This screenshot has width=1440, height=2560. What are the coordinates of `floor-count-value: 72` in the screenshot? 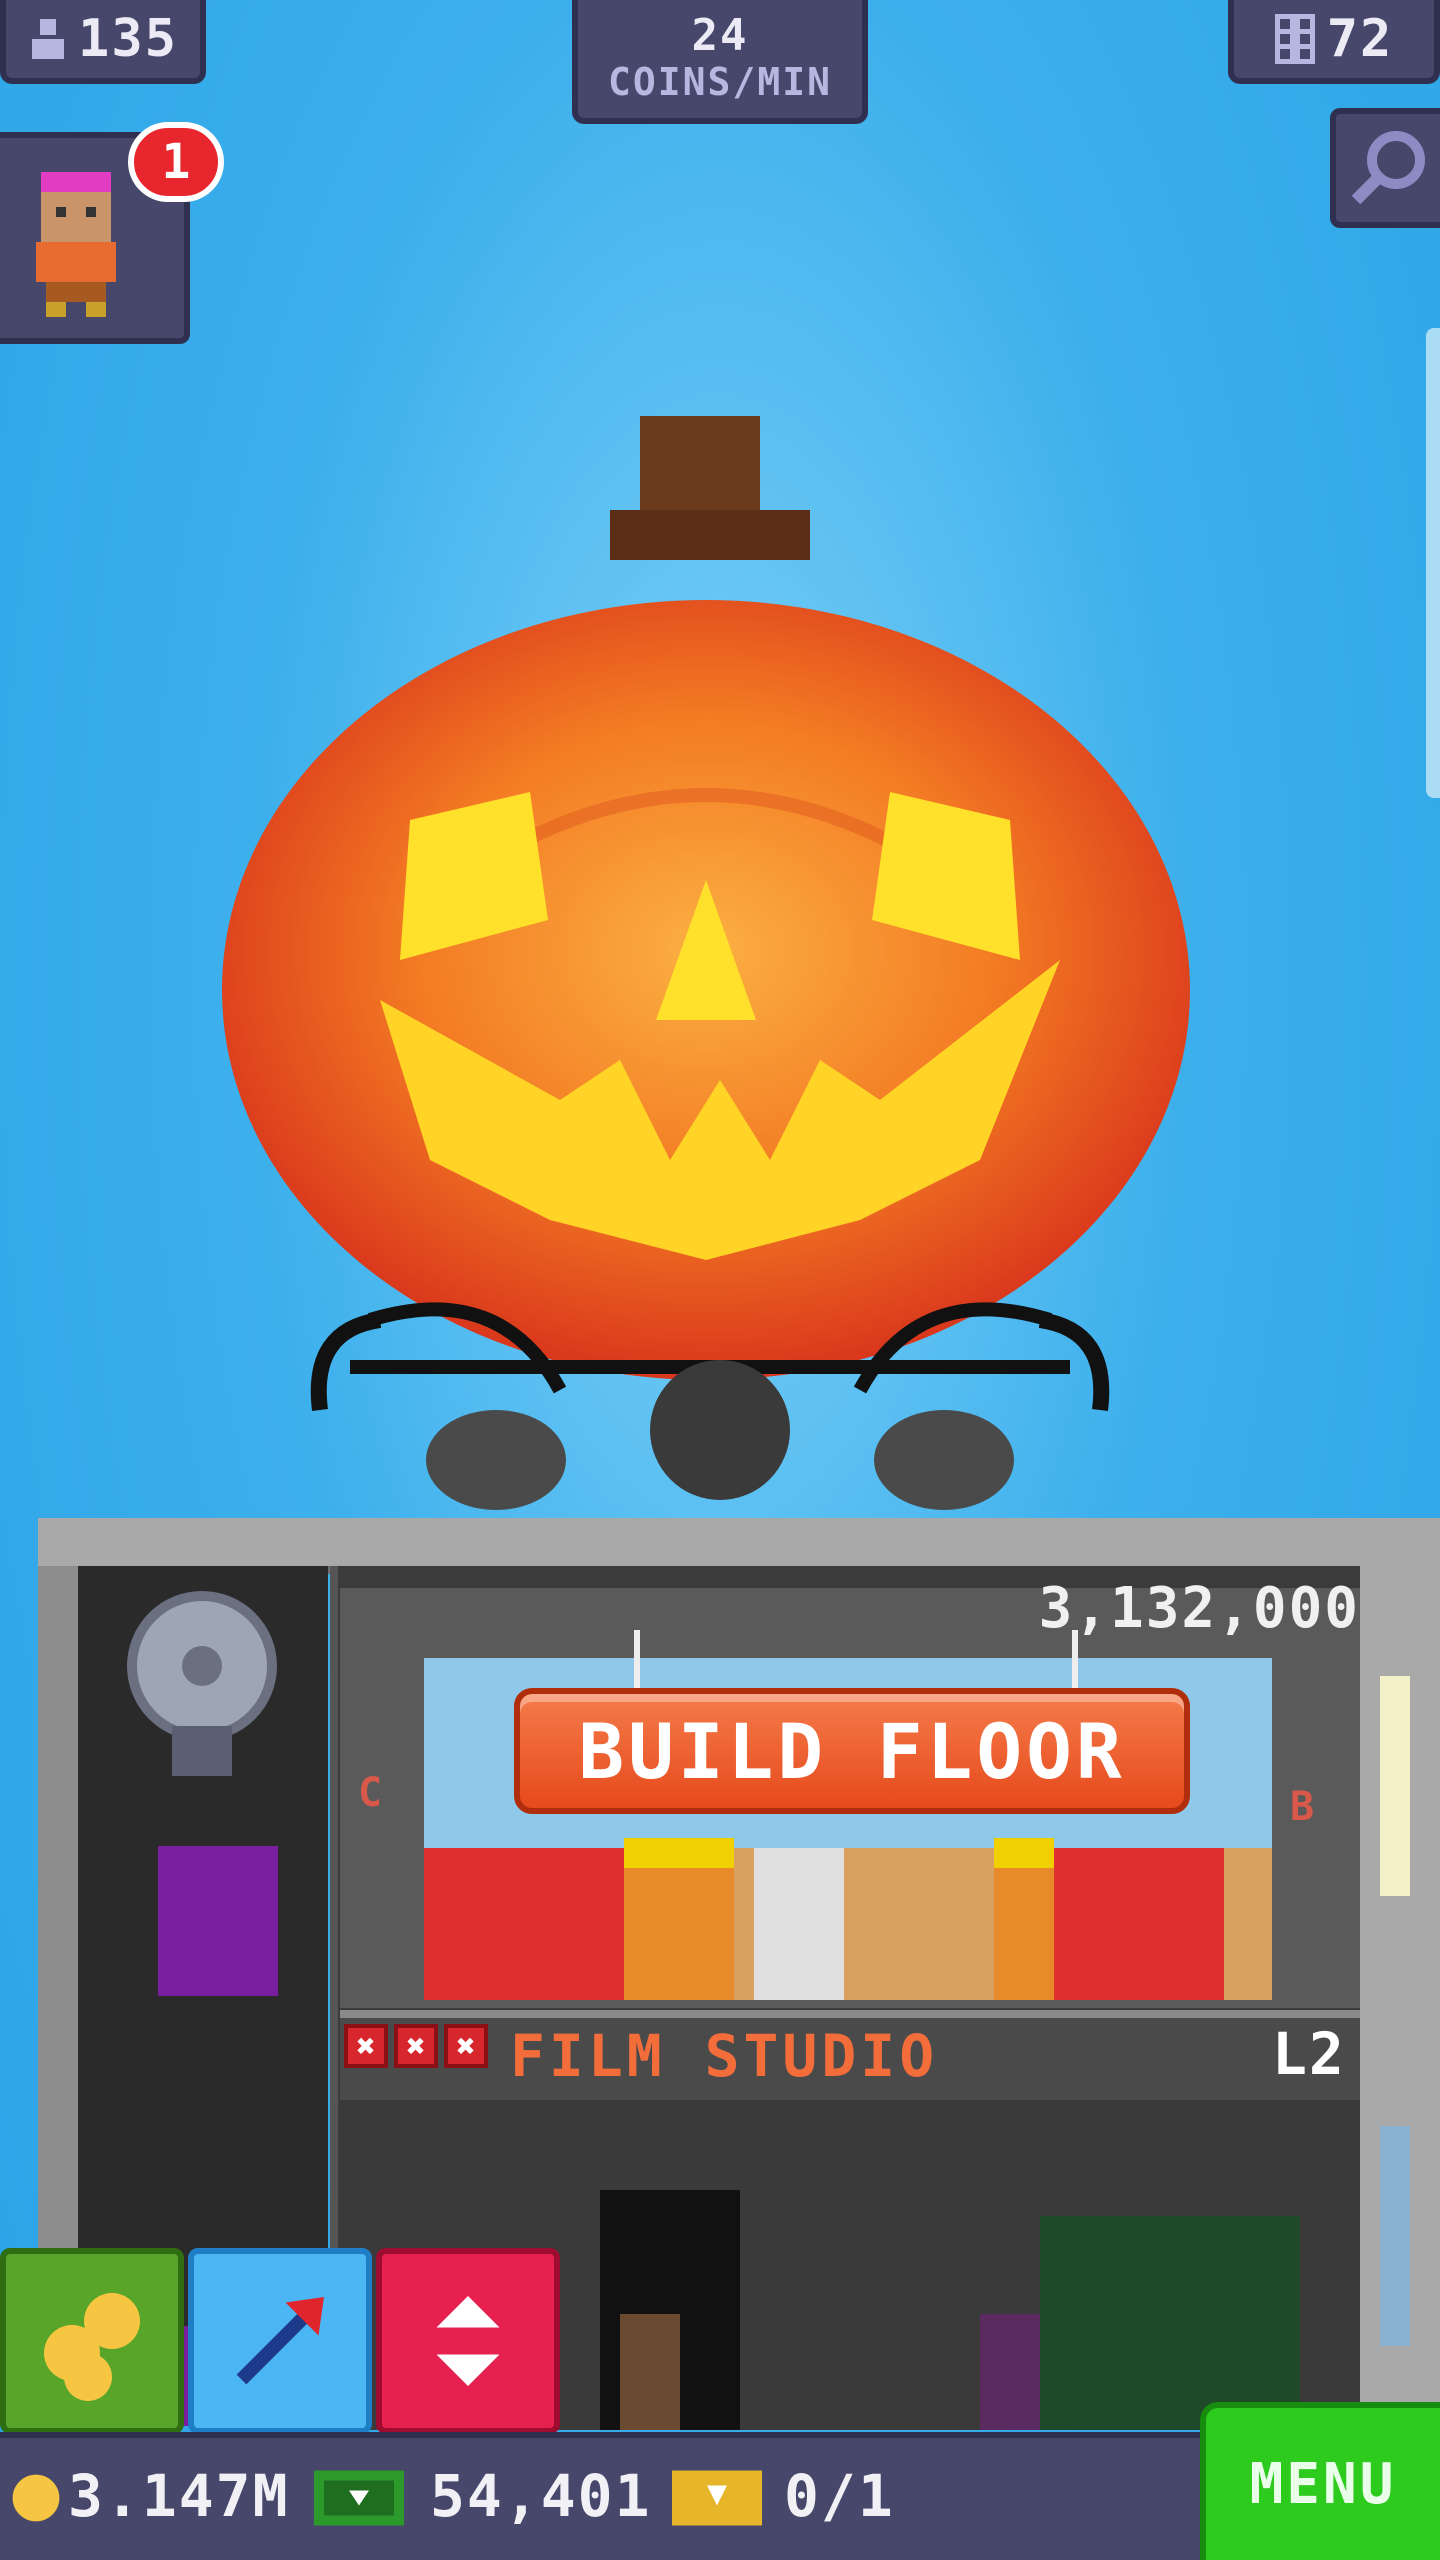 It's located at (1360, 39).